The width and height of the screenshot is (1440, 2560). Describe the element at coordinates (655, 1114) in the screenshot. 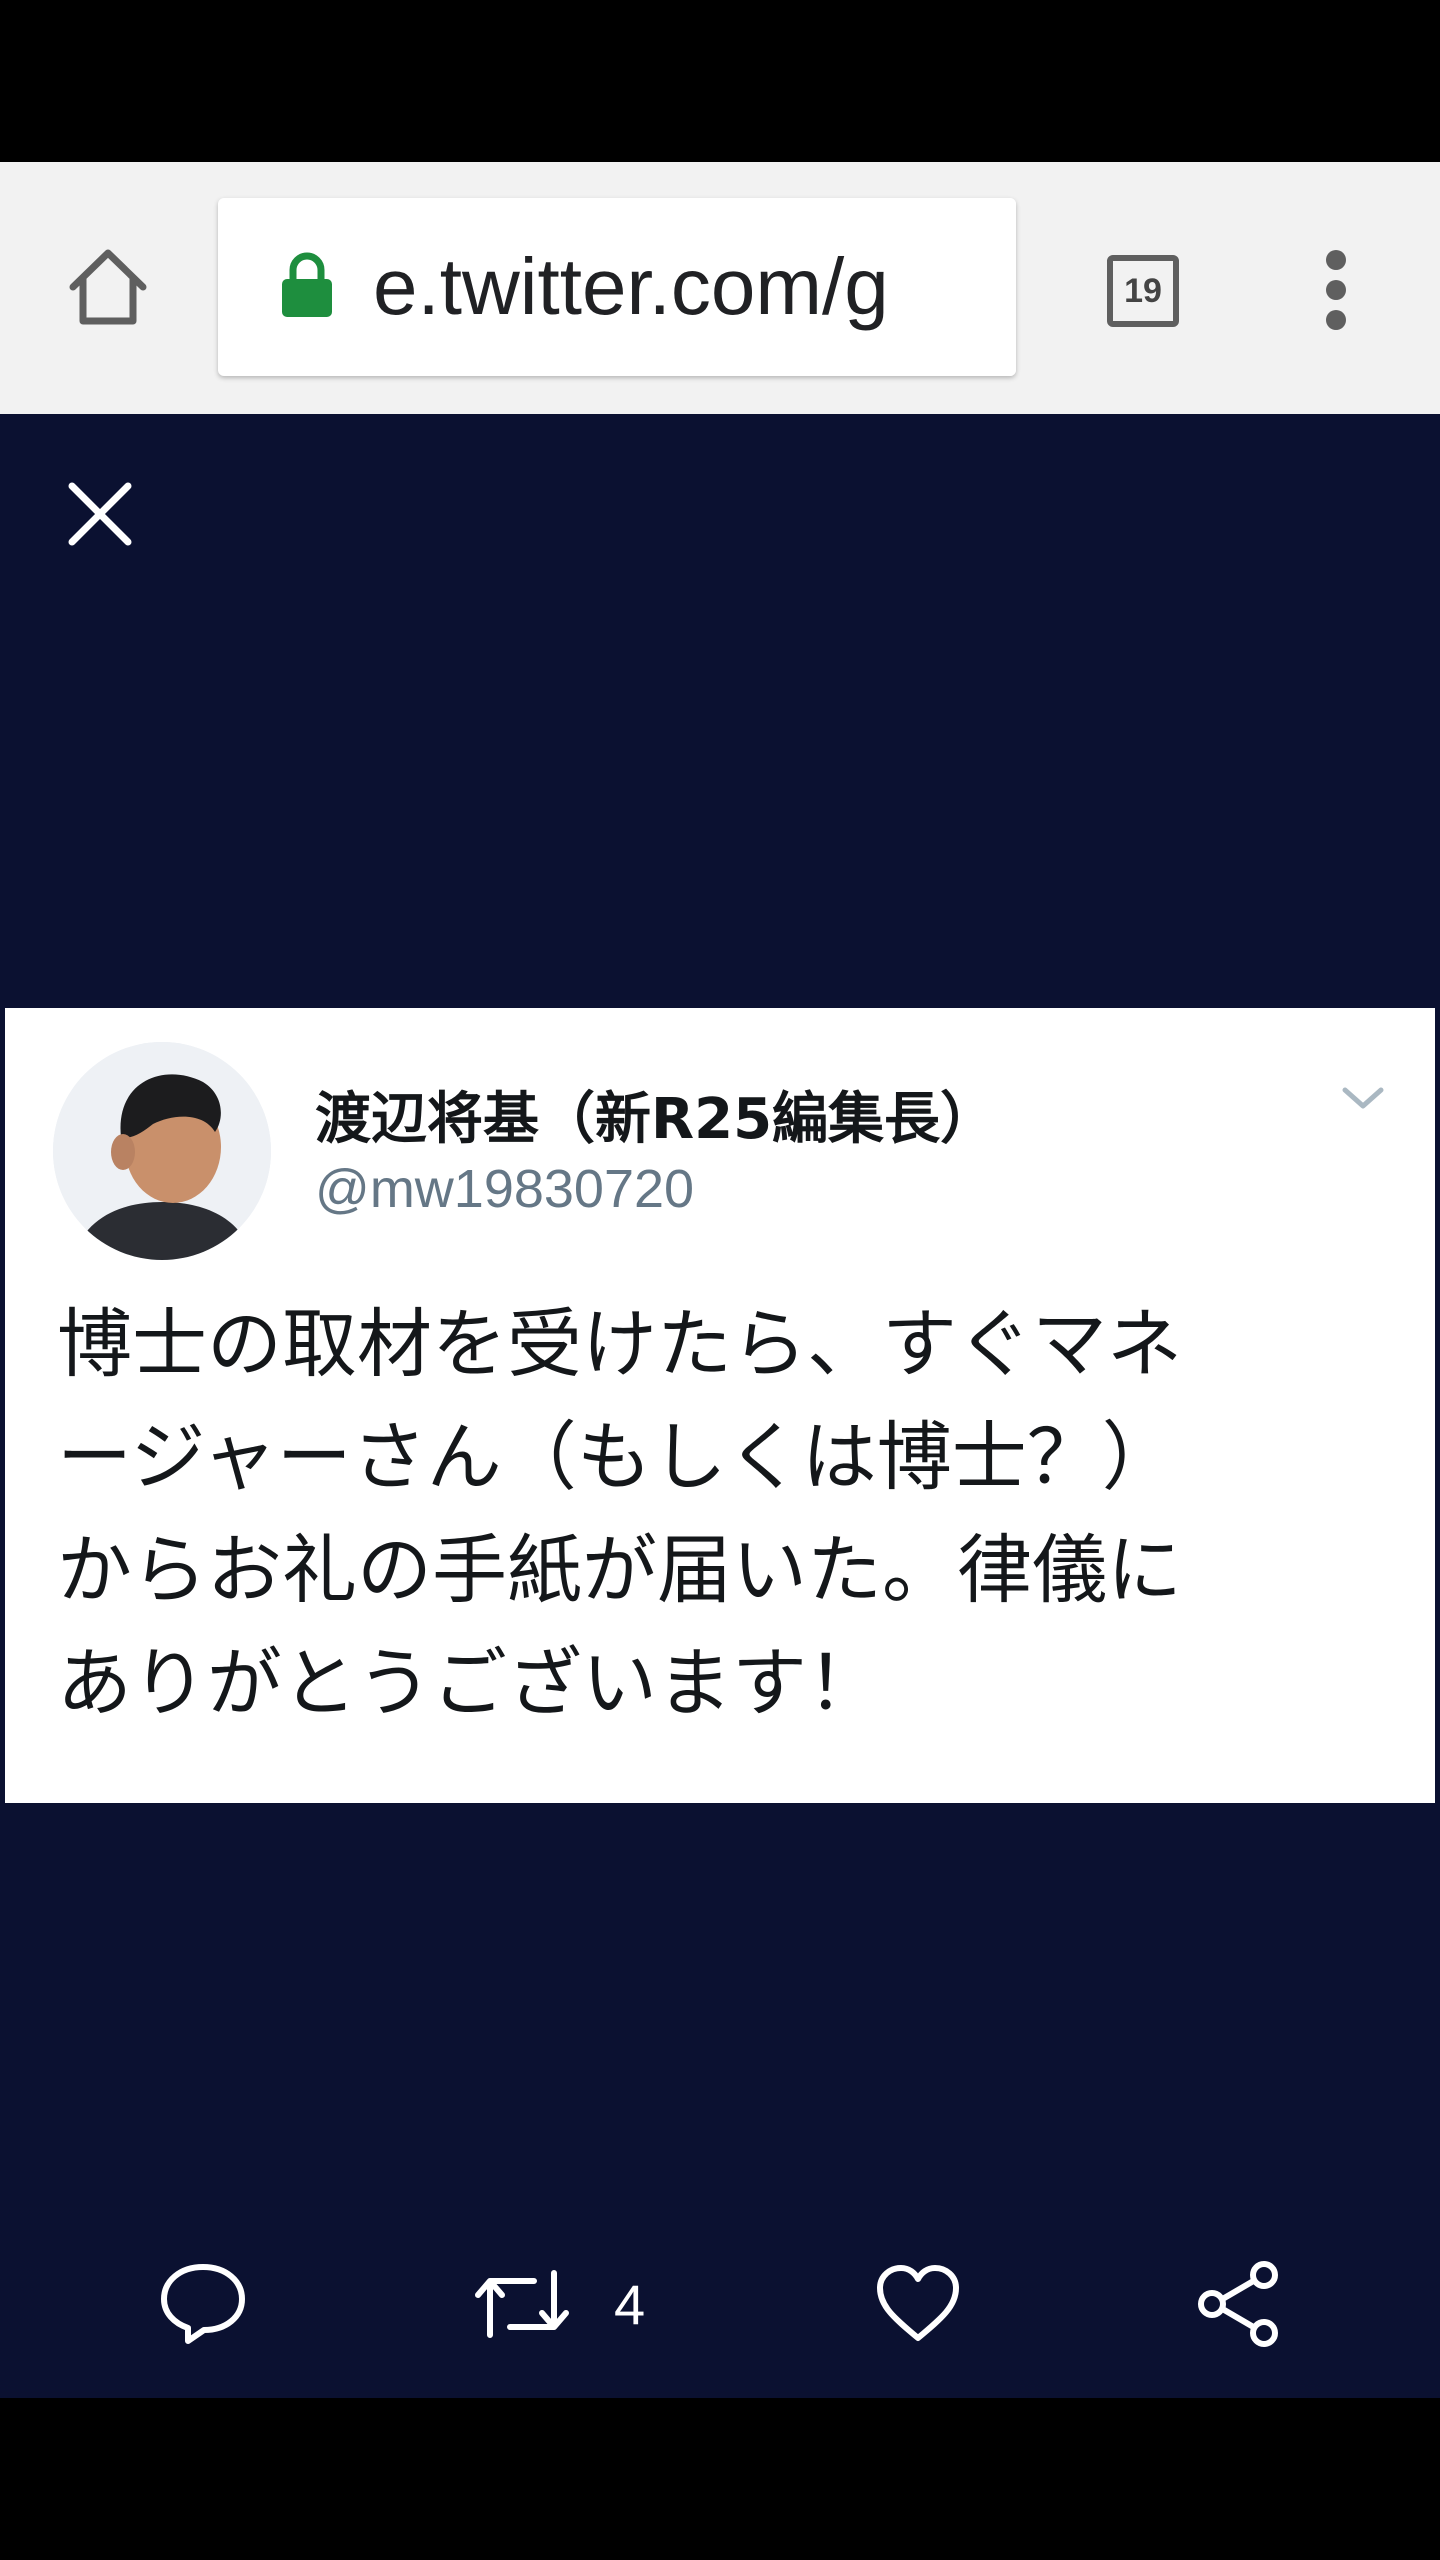

I see `display-name: 渡辺将基（新R25編集長）` at that location.